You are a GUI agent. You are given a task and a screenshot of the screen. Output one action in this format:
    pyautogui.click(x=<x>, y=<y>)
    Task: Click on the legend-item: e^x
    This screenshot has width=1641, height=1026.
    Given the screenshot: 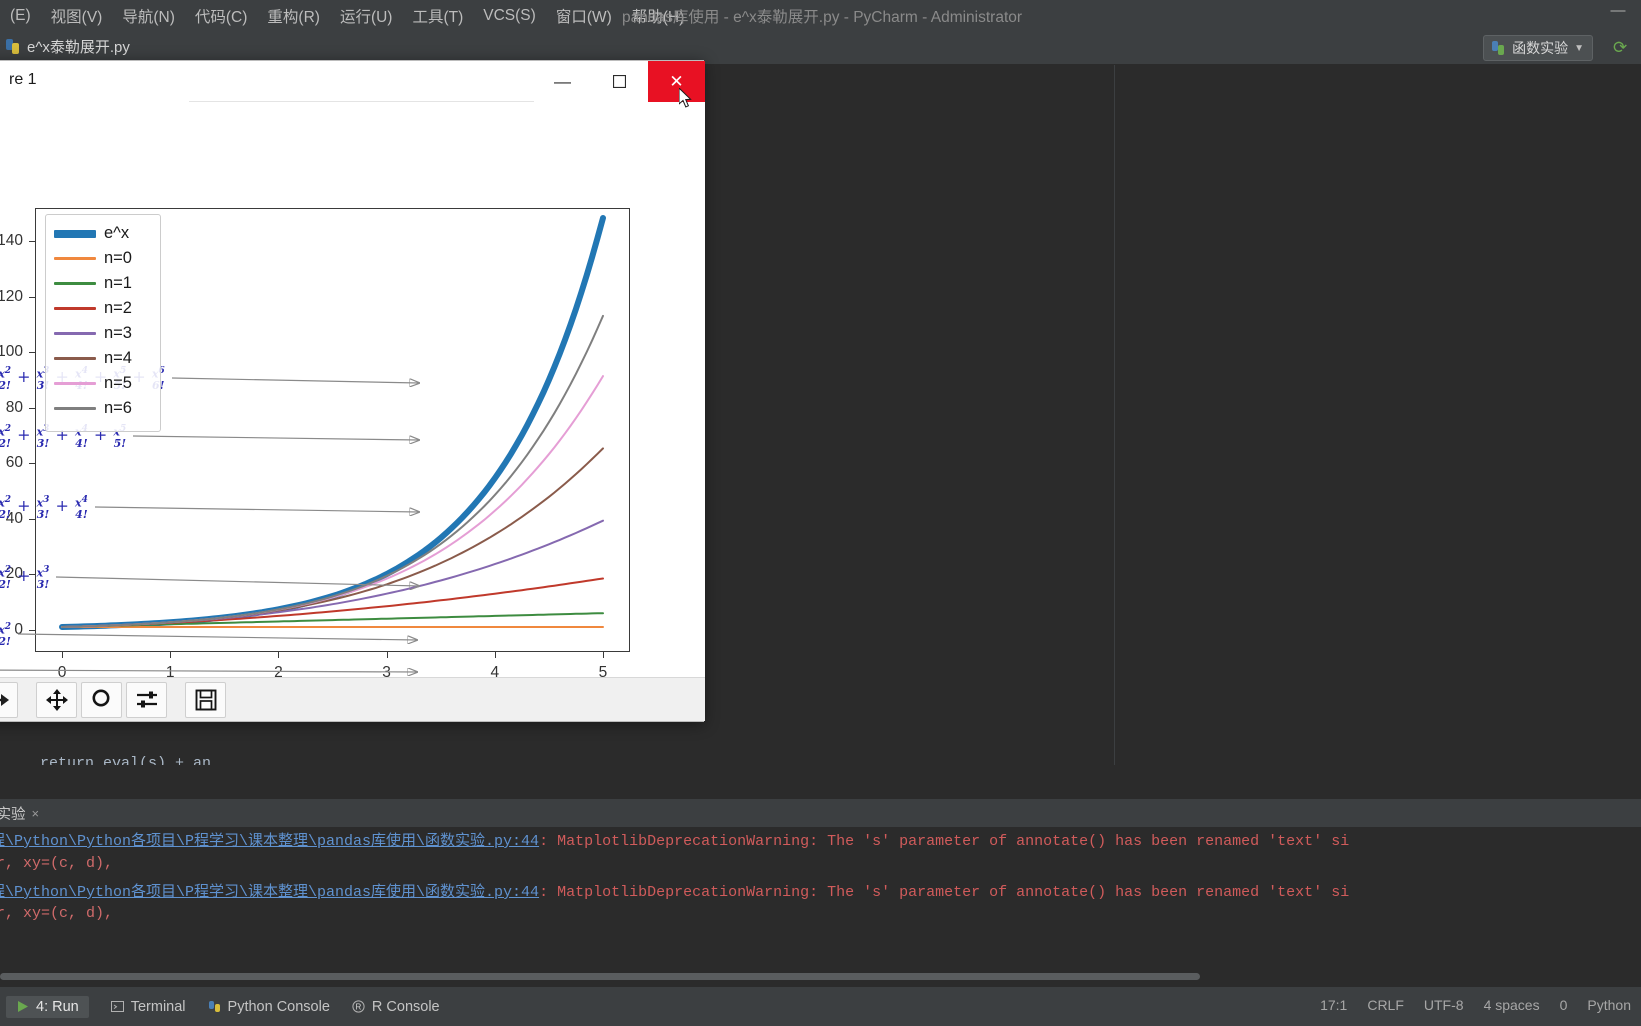 What is the action you would take?
    pyautogui.click(x=103, y=233)
    